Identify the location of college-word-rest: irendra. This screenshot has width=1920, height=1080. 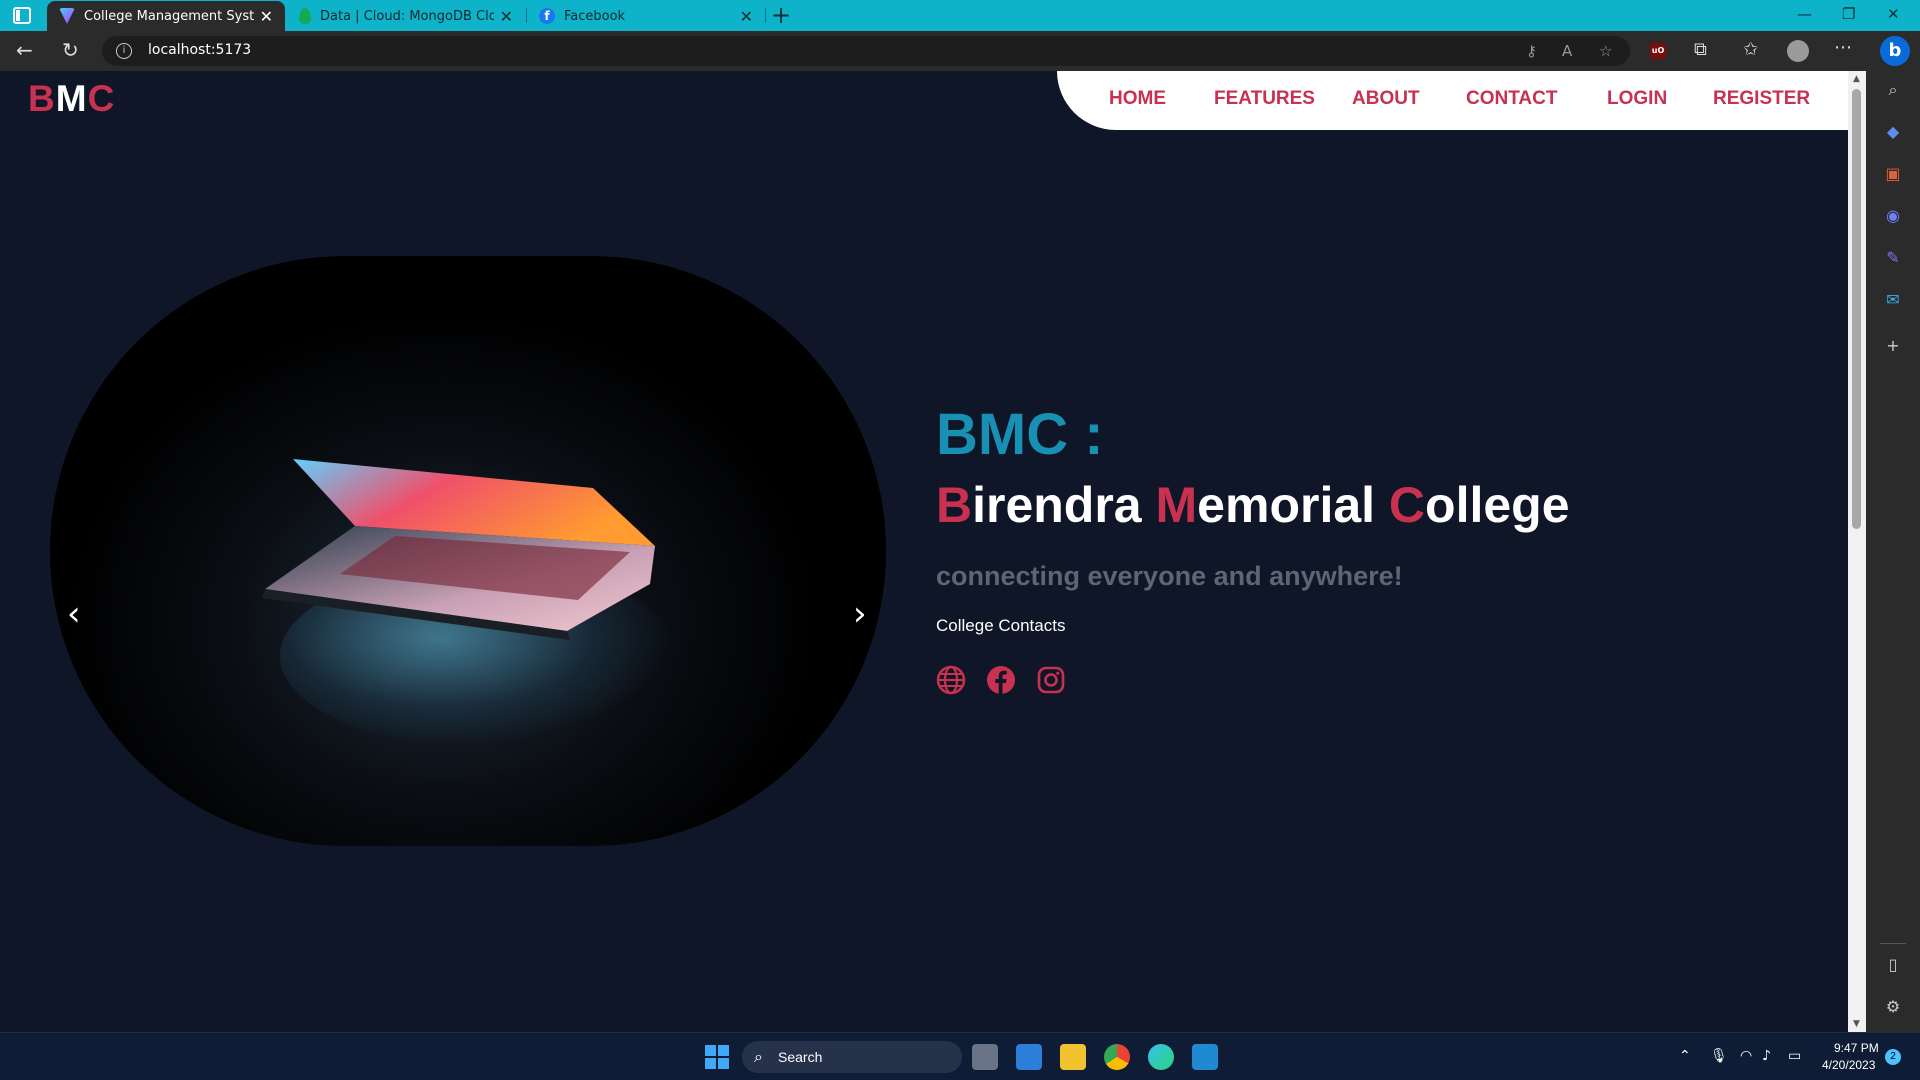
(1064, 505).